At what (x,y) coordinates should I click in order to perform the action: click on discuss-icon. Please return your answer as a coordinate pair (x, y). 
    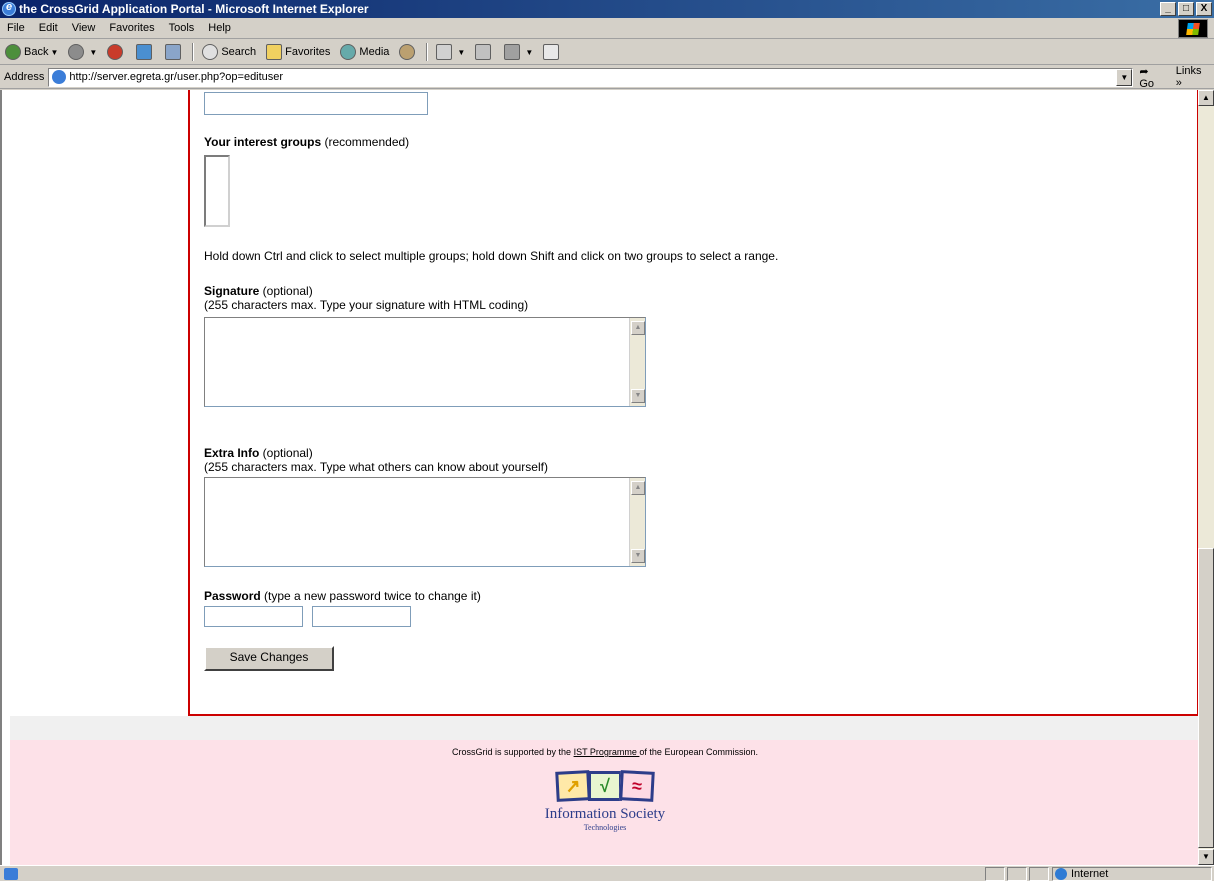
    Looking at the image, I should click on (551, 52).